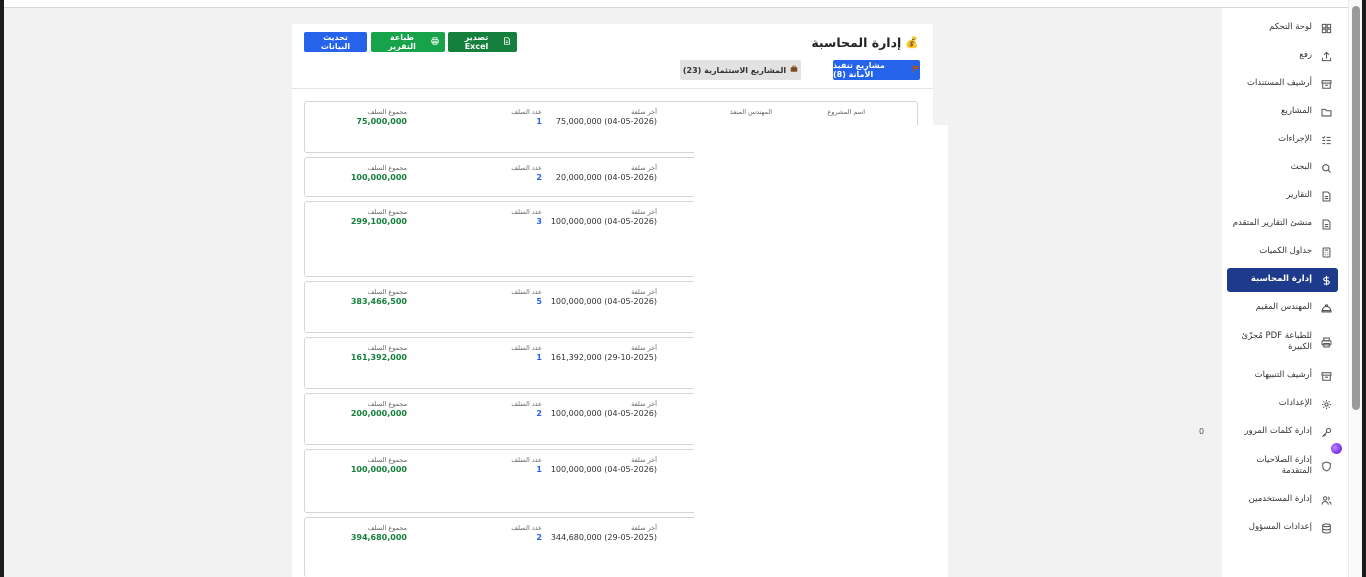 Image resolution: width=1366 pixels, height=577 pixels. Describe the element at coordinates (482, 42) in the screenshot. I see `export-excel-button: تصدير Excel` at that location.